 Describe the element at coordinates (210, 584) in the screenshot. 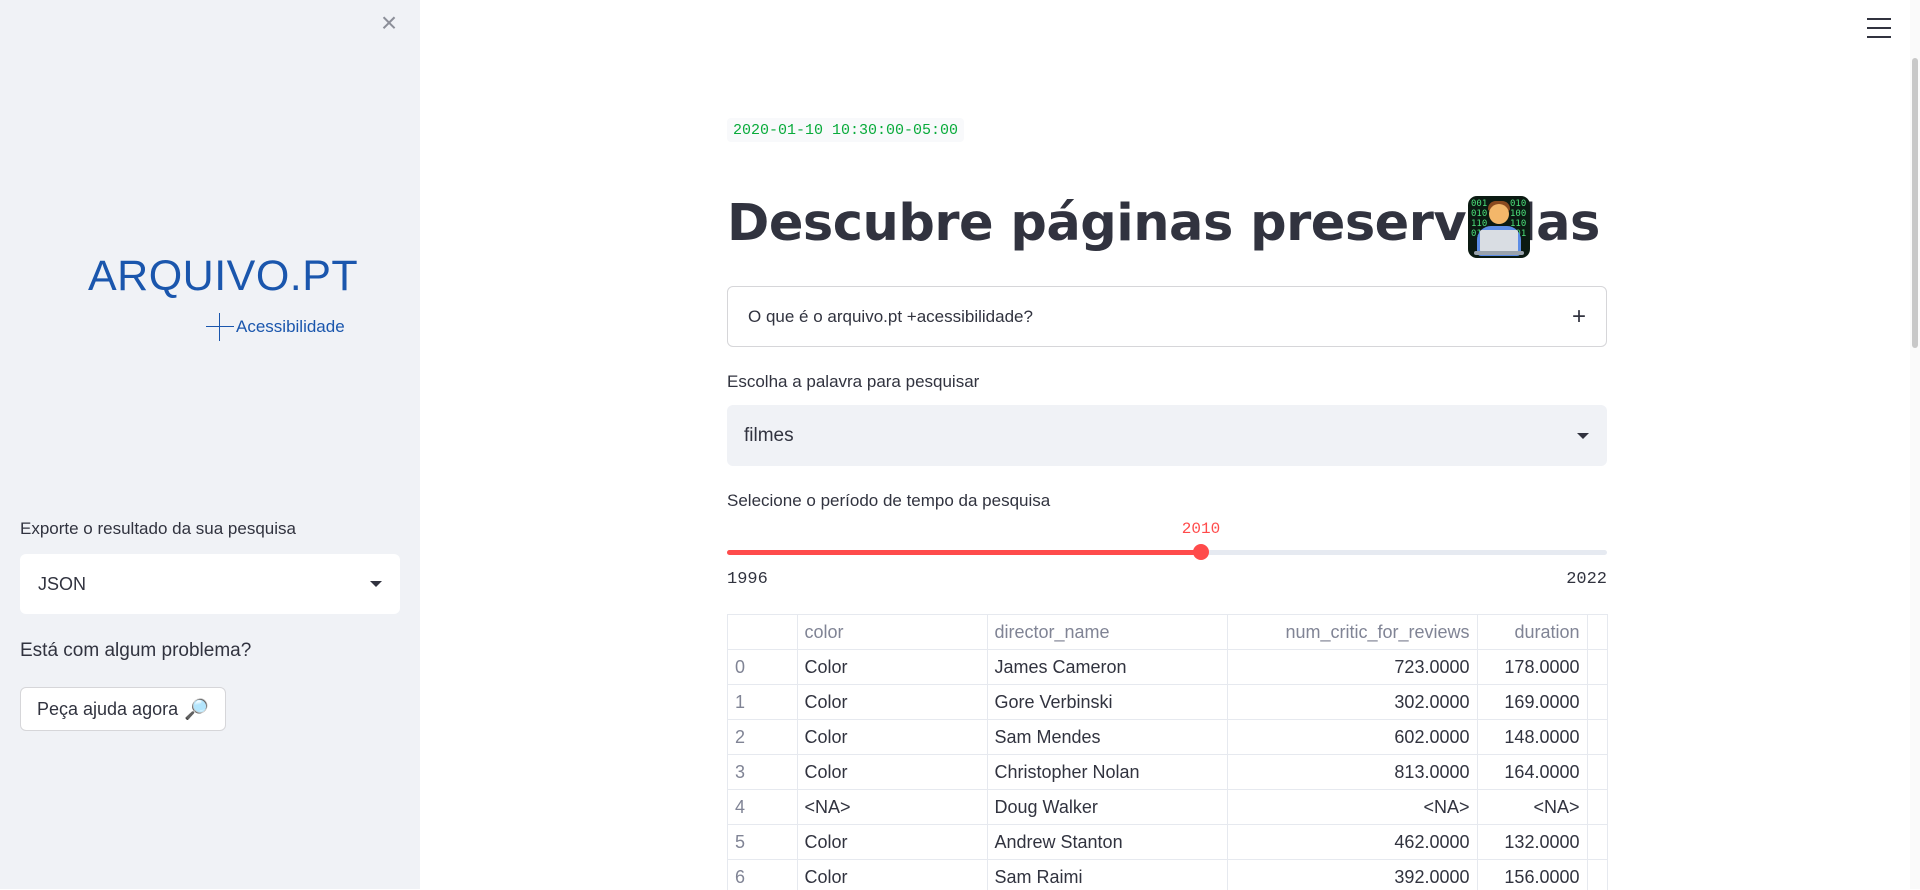

I see `export-format-select: JSON` at that location.